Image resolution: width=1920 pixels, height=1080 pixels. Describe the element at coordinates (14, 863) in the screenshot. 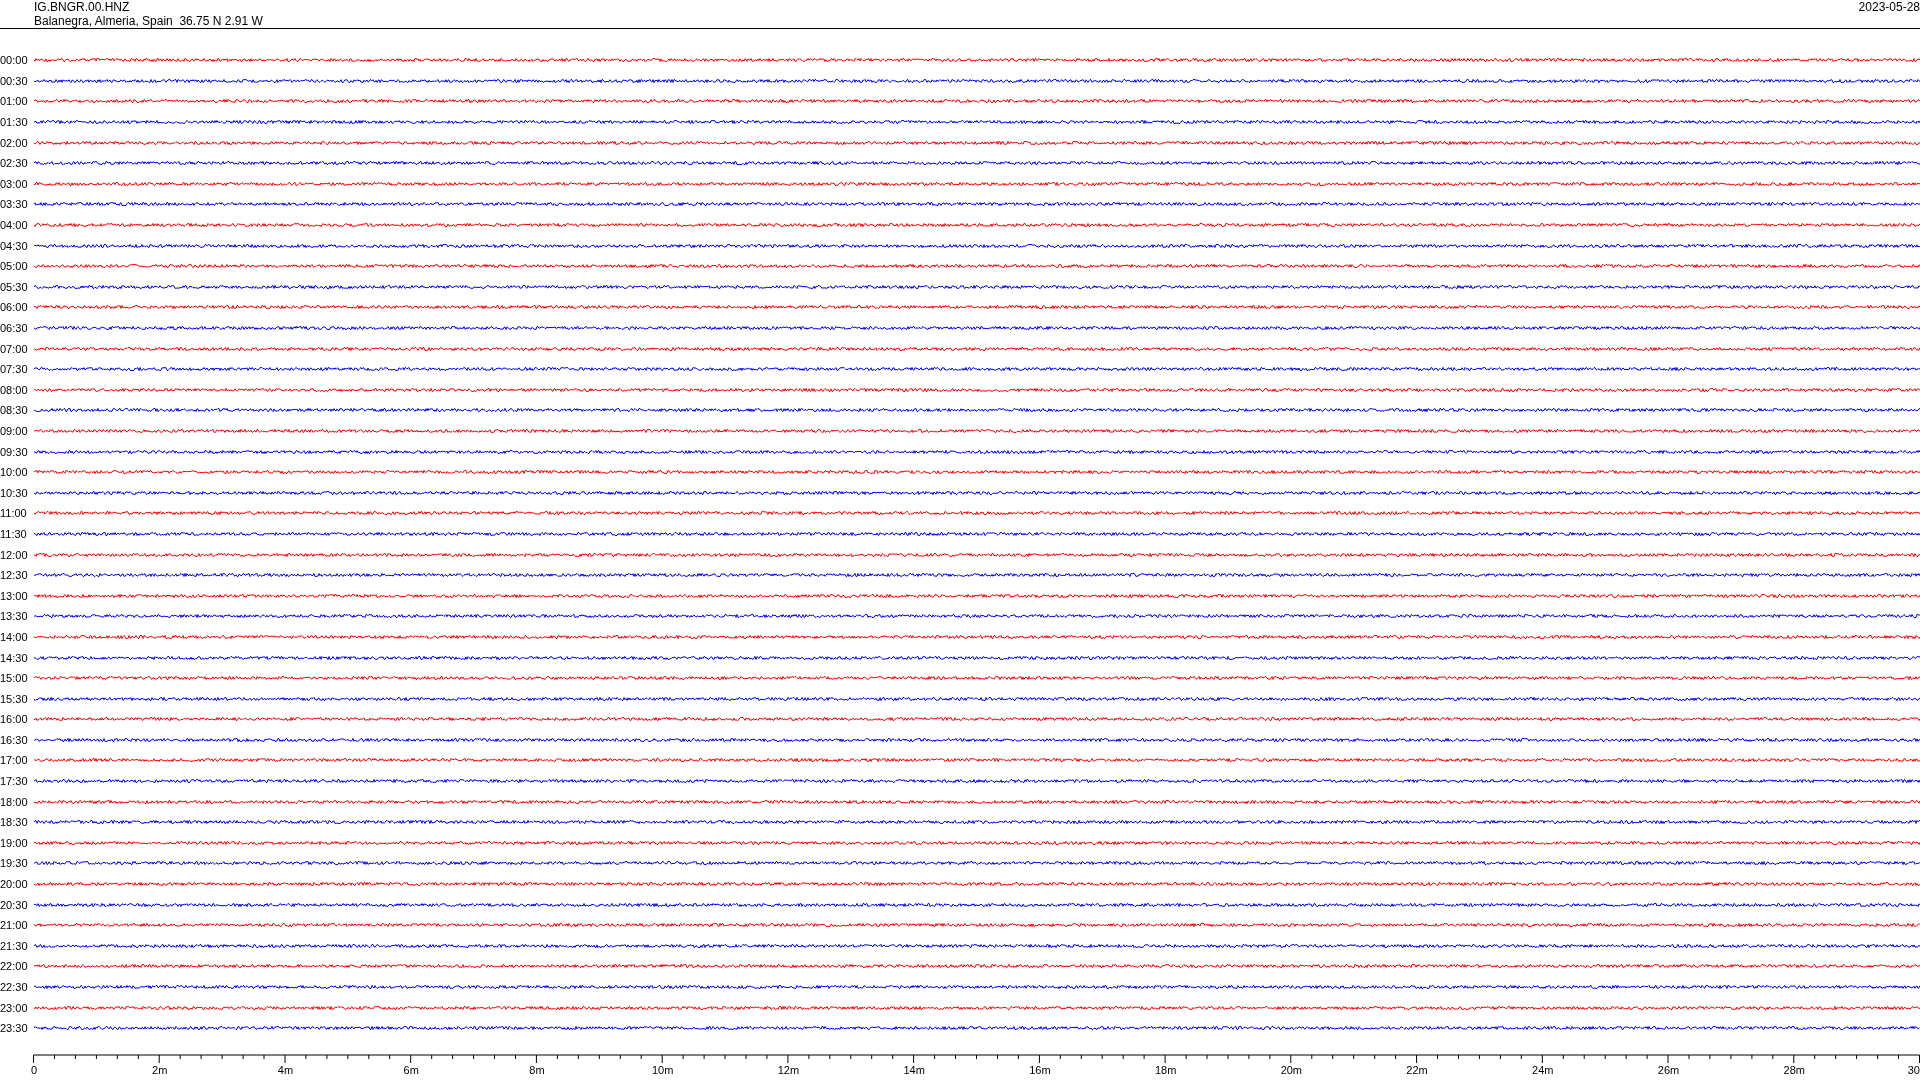

I see `trace-time-label: 19:30` at that location.